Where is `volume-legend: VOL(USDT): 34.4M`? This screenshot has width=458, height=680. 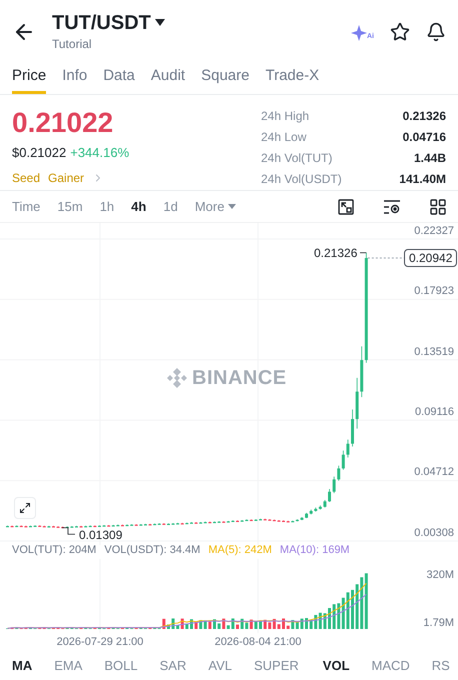
volume-legend: VOL(USDT): 34.4M is located at coordinates (152, 550).